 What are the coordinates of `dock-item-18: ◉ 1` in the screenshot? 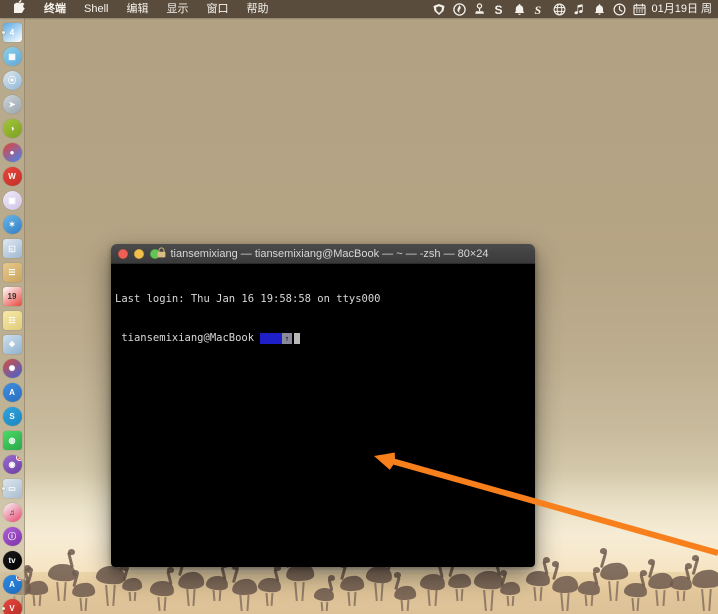 It's located at (12, 464).